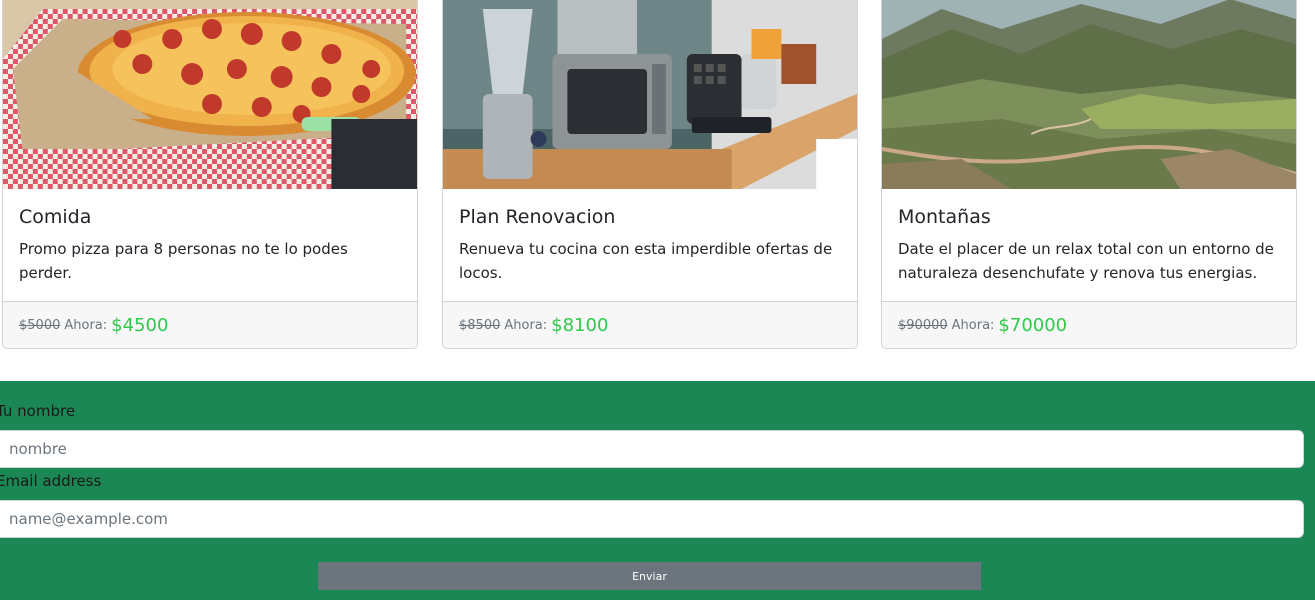  I want to click on card-price-footer: $5000 Ahora: $4500, so click(210, 324).